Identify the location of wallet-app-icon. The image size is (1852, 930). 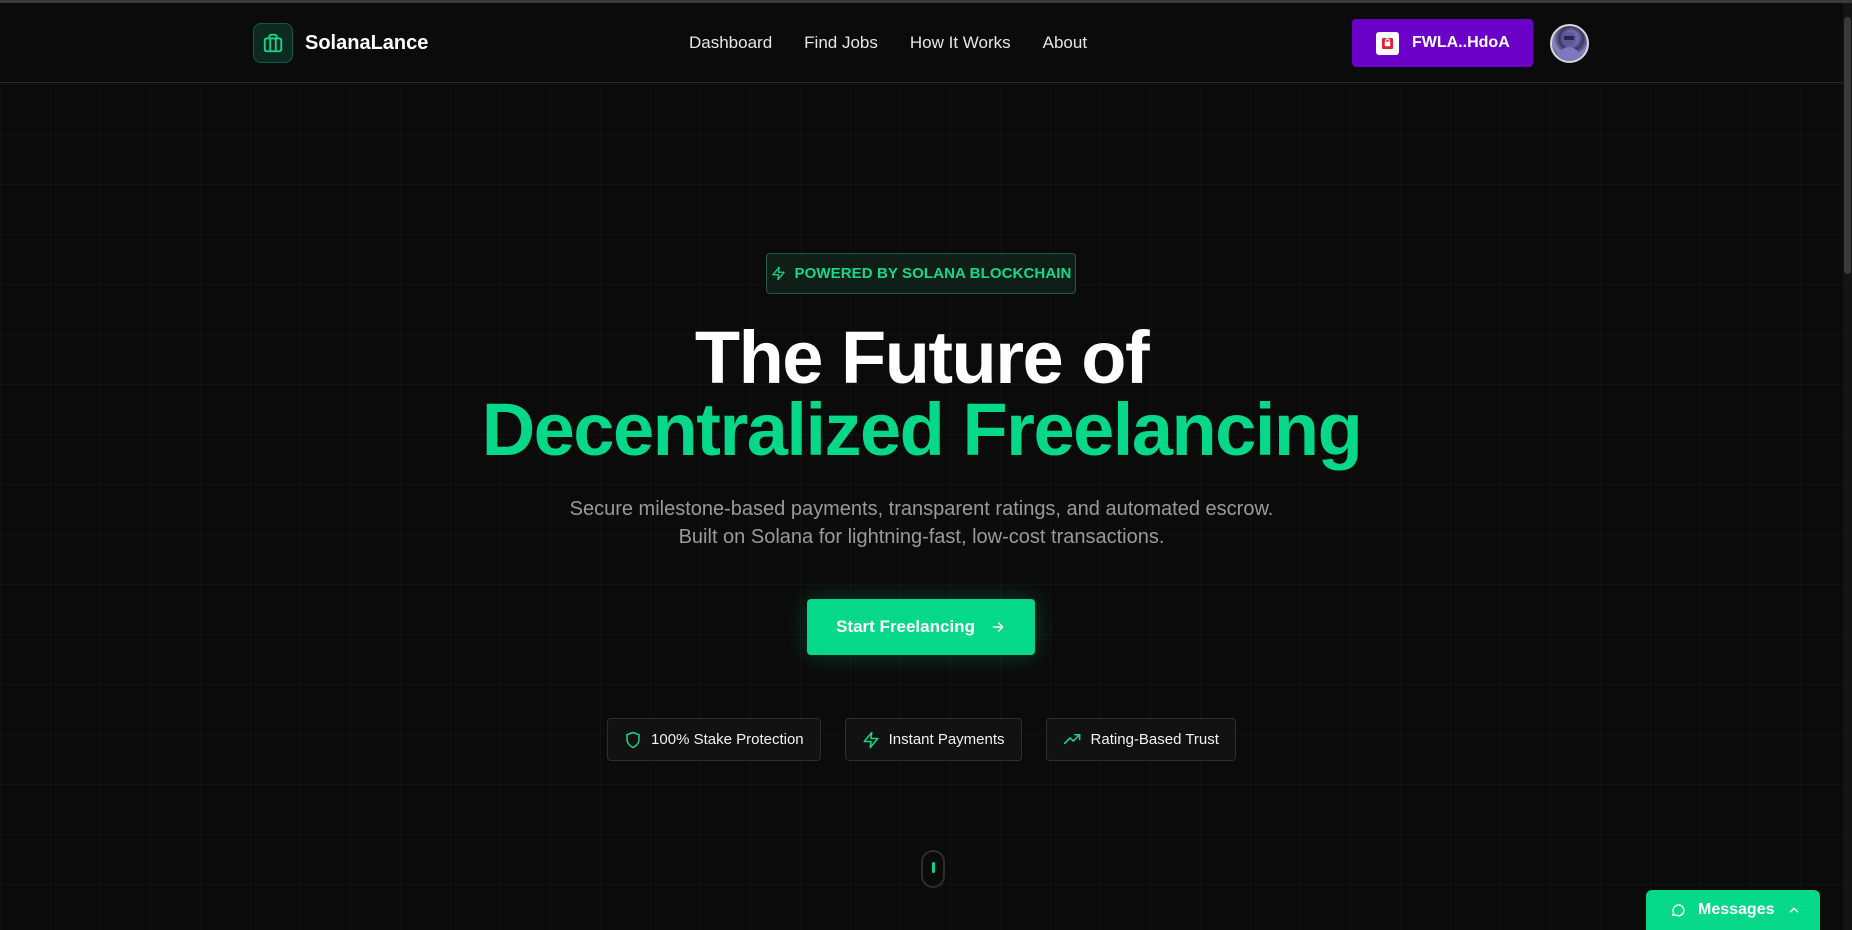
(1387, 43).